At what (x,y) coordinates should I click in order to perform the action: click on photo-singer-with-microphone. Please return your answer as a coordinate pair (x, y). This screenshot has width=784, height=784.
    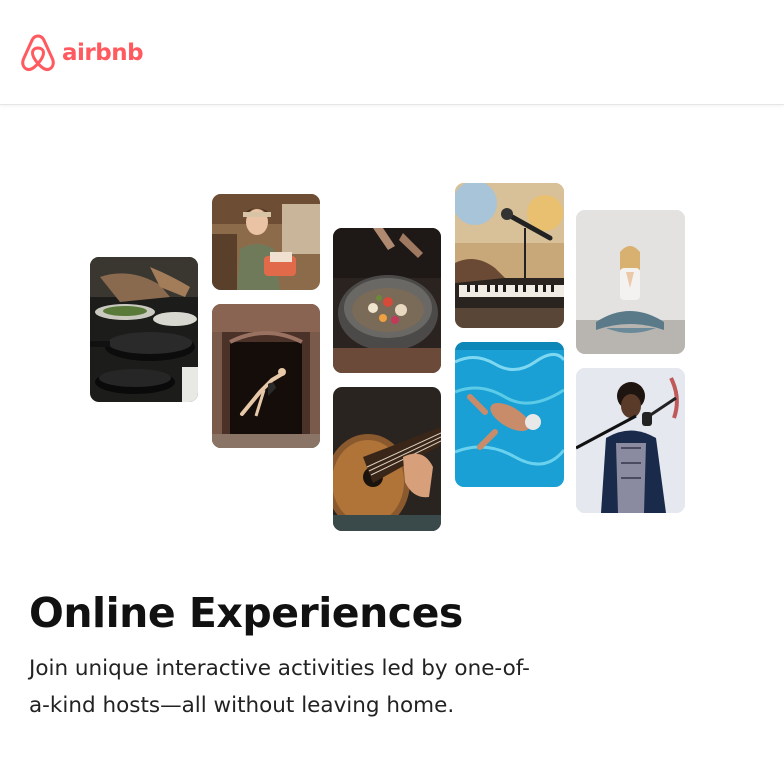
    Looking at the image, I should click on (630, 440).